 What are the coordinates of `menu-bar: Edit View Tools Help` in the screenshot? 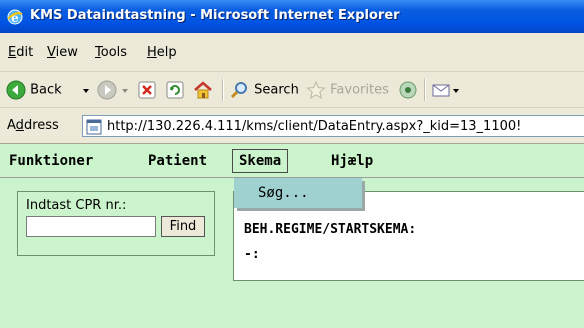 It's located at (292, 52).